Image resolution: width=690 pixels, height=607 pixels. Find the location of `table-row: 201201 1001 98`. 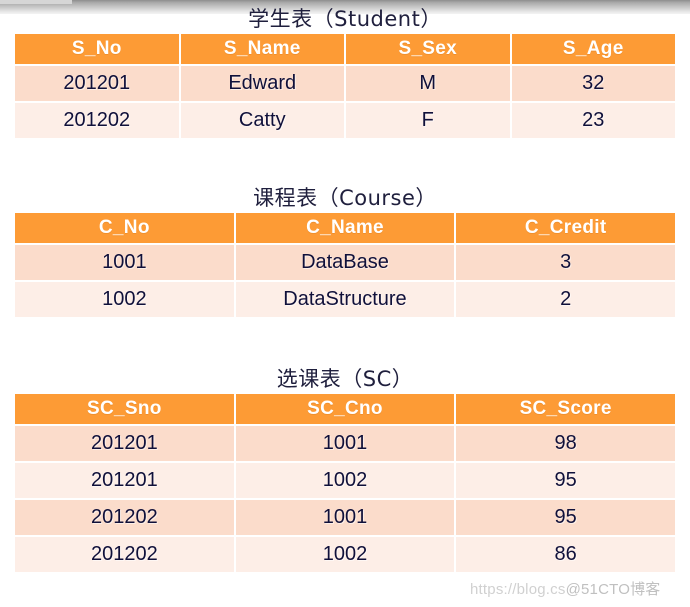

table-row: 201201 1001 98 is located at coordinates (345, 443).